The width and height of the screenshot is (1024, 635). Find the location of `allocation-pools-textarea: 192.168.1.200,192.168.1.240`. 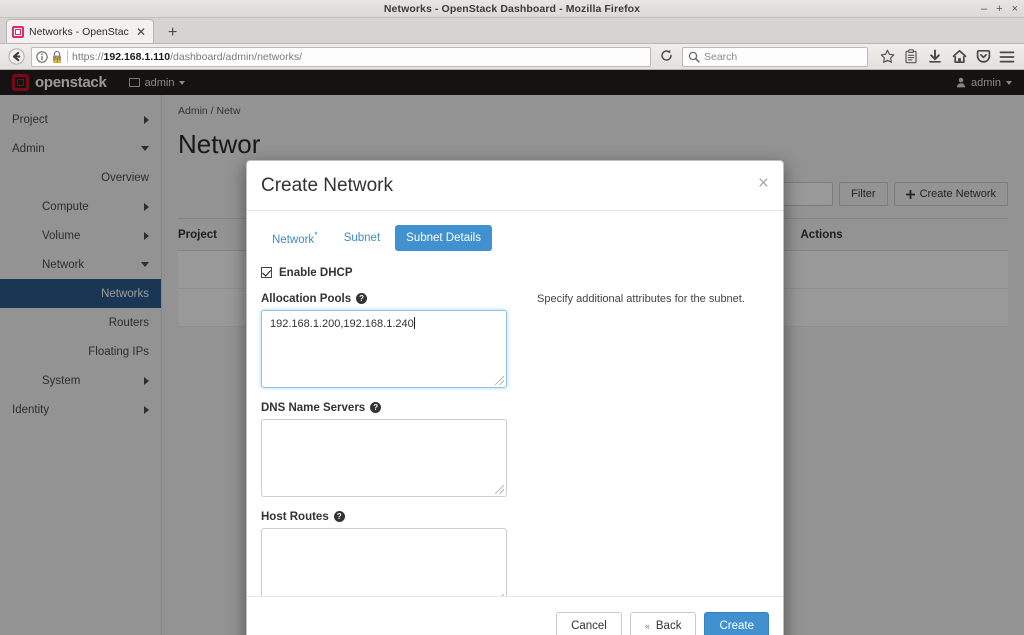

allocation-pools-textarea: 192.168.1.200,192.168.1.240 is located at coordinates (384, 348).